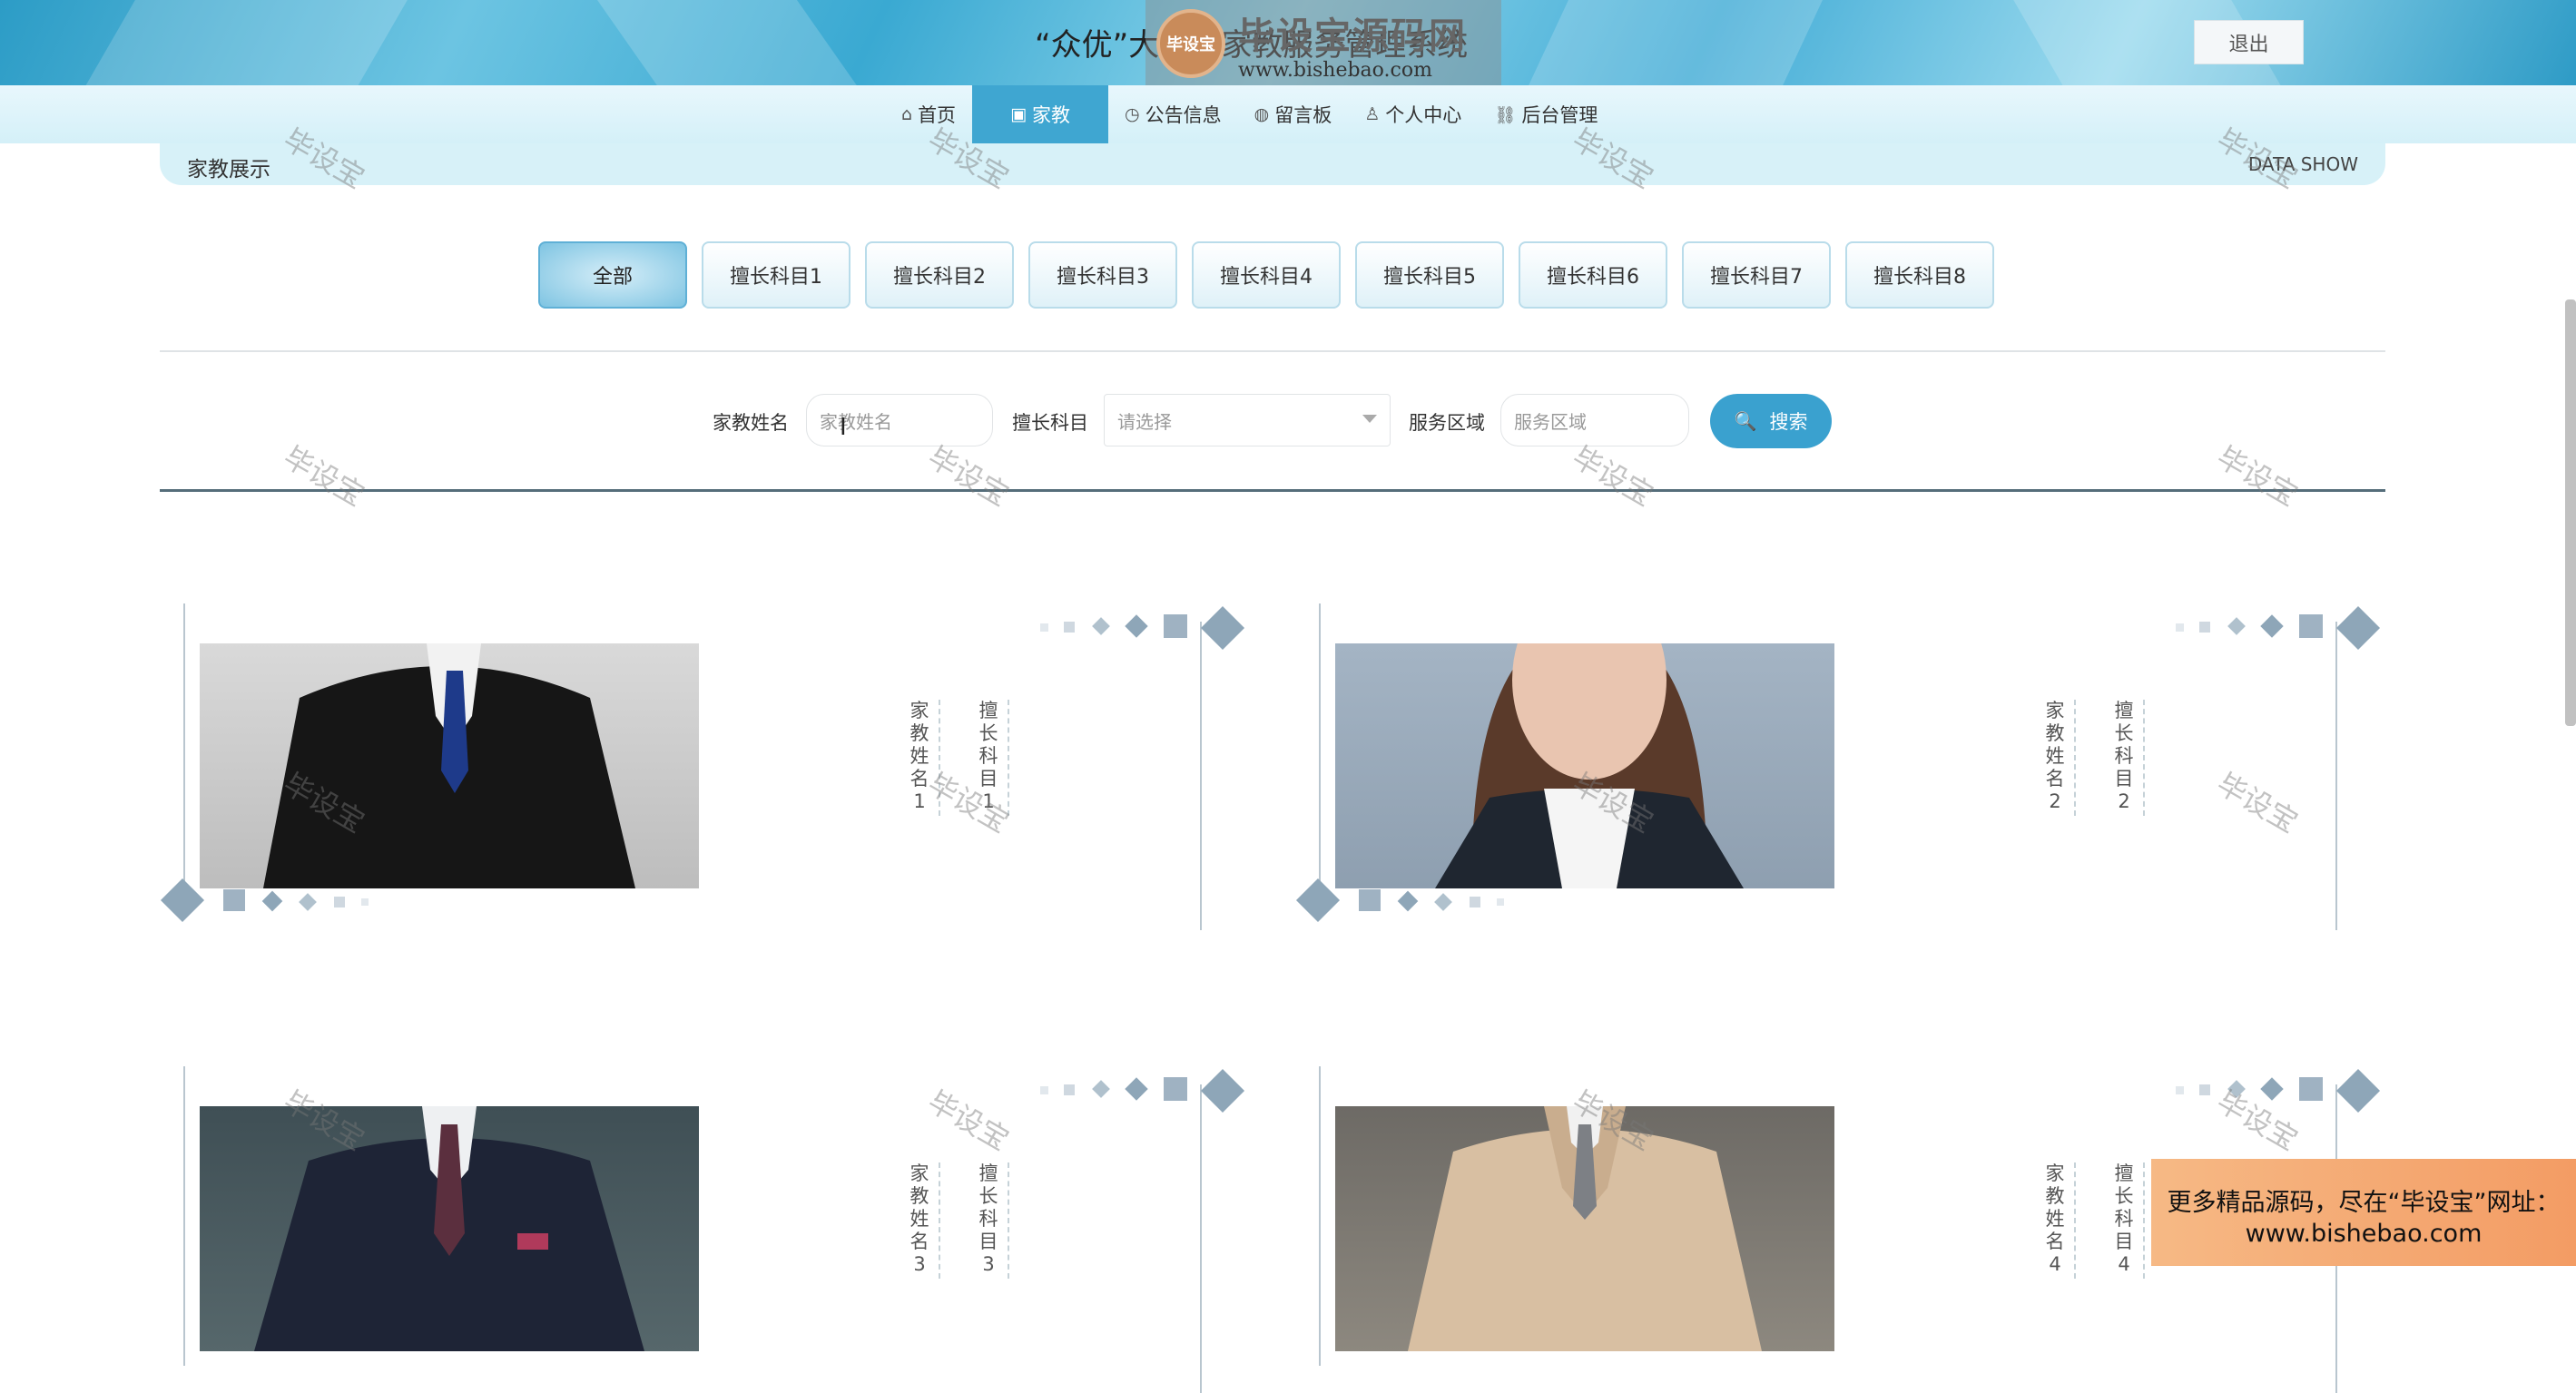 This screenshot has width=2576, height=1393. Describe the element at coordinates (1247, 420) in the screenshot. I see `subject-select: 请选择` at that location.